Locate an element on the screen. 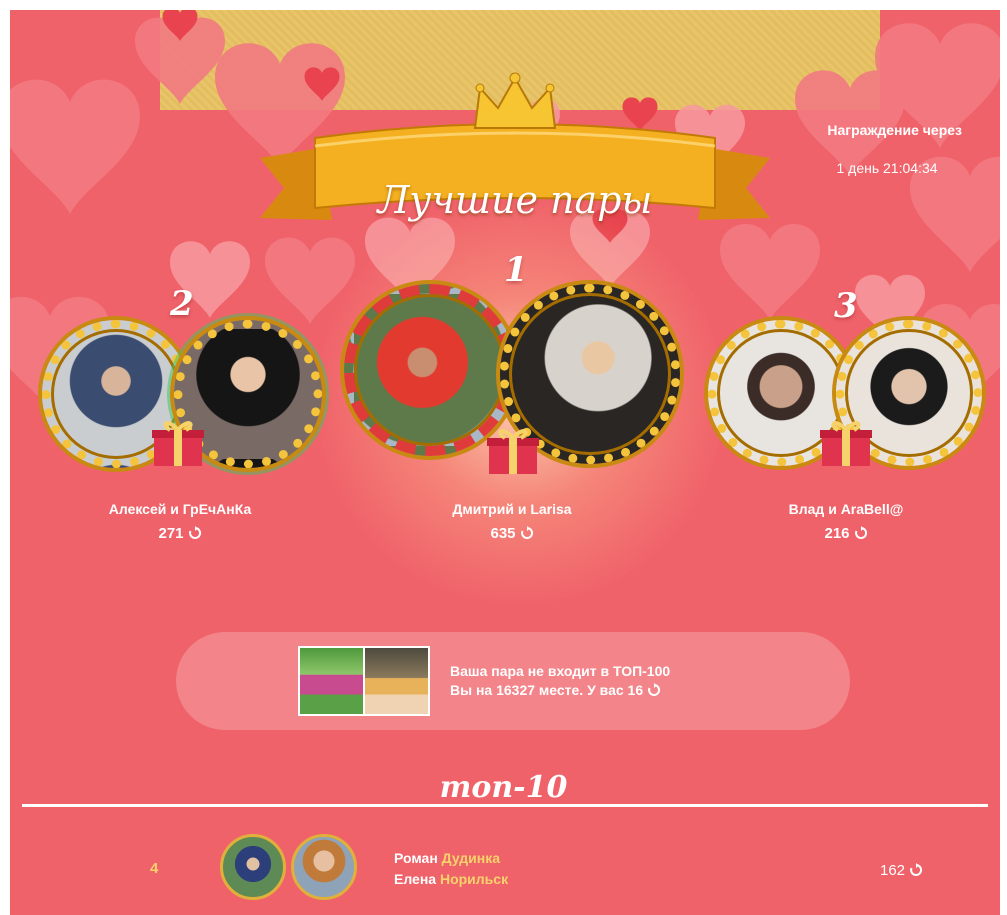 This screenshot has height=915, width=1007. your-pair-line-2: Вы на 16327 месте. У вас 16 is located at coordinates (560, 690).